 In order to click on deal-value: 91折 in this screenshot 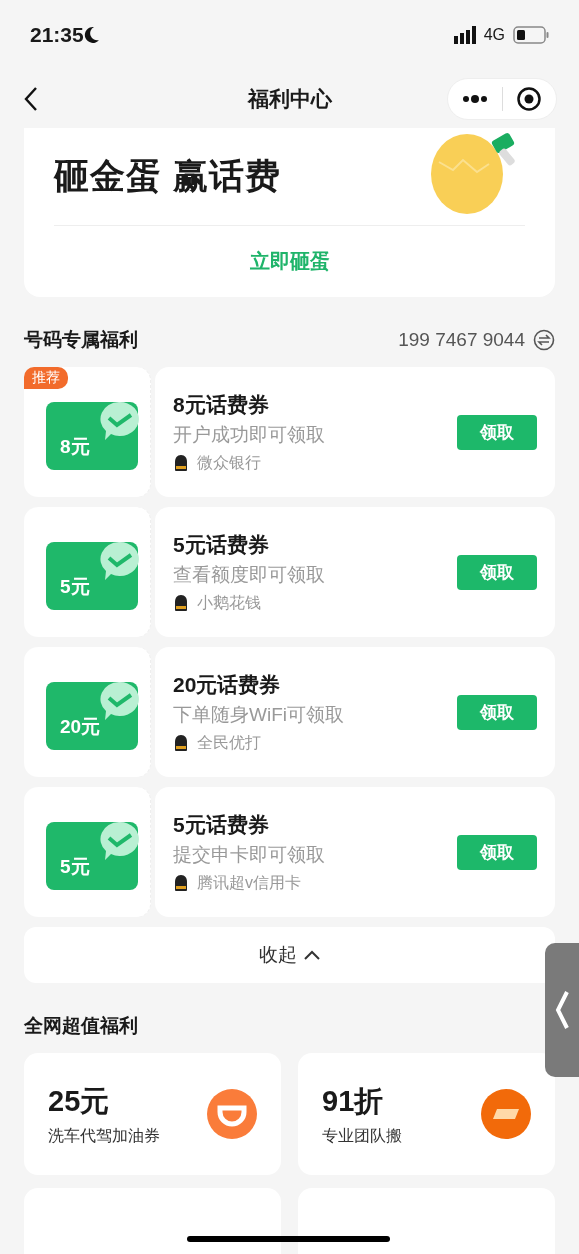, I will do `click(353, 1101)`.